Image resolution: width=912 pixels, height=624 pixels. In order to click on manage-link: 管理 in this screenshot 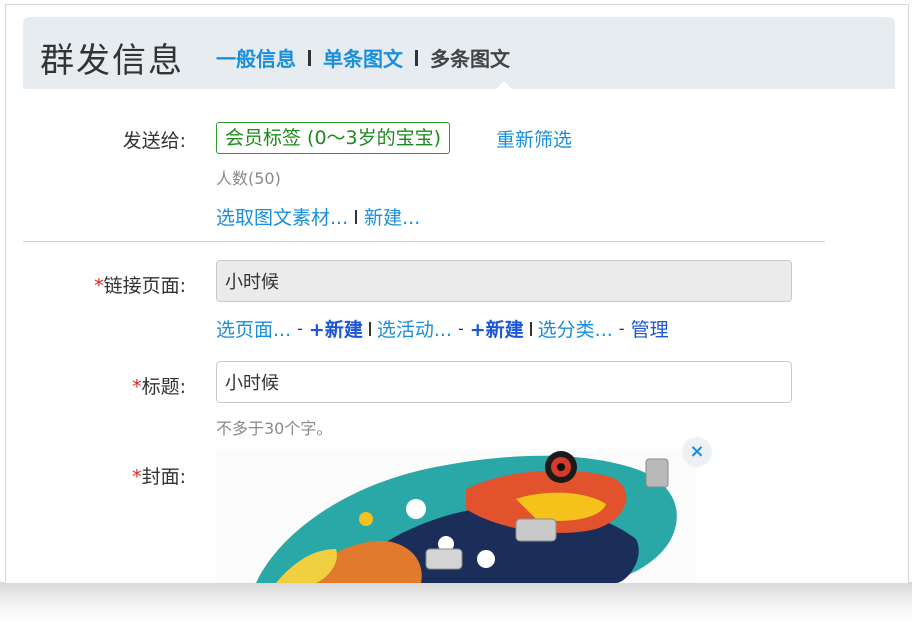, I will do `click(650, 328)`.